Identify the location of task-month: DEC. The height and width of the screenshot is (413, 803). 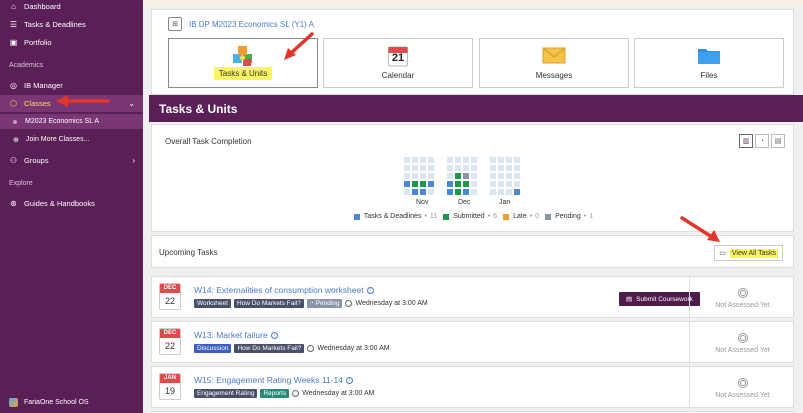
(170, 288).